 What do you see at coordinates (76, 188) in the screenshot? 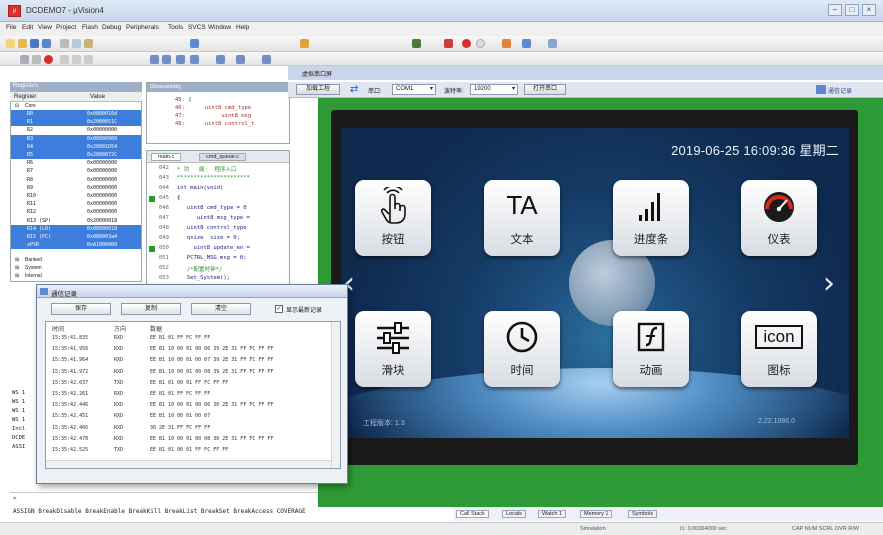
I see `register-row: R9 0x00000000` at bounding box center [76, 188].